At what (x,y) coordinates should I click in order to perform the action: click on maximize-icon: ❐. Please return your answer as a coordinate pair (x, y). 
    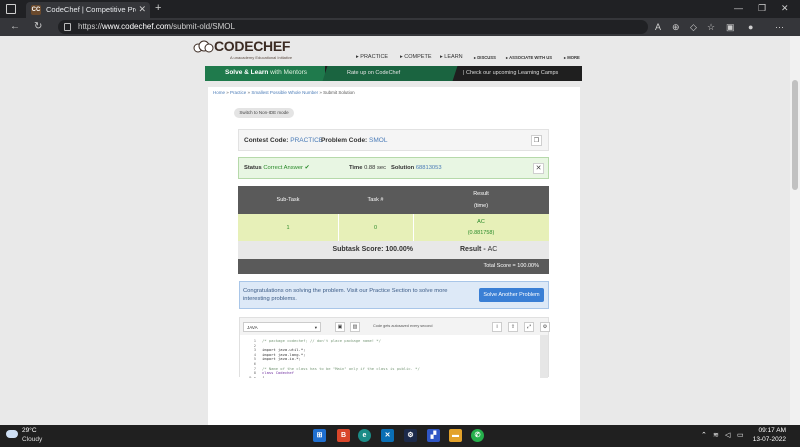
    Looking at the image, I should click on (762, 8).